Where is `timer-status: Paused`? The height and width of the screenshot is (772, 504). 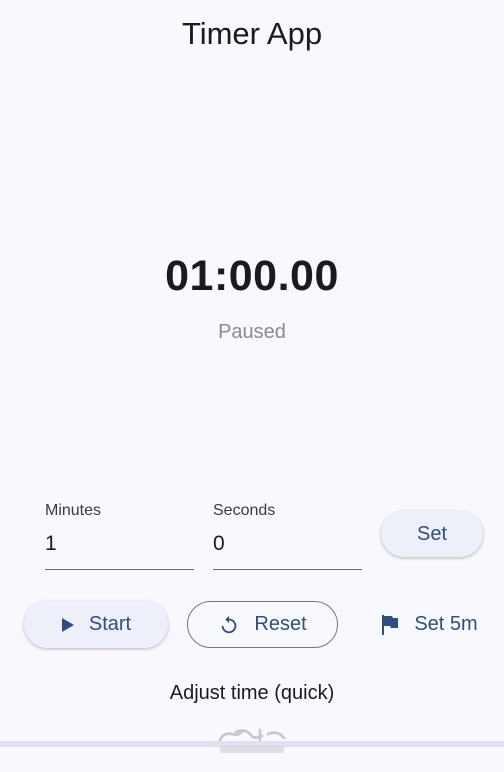 timer-status: Paused is located at coordinates (252, 332).